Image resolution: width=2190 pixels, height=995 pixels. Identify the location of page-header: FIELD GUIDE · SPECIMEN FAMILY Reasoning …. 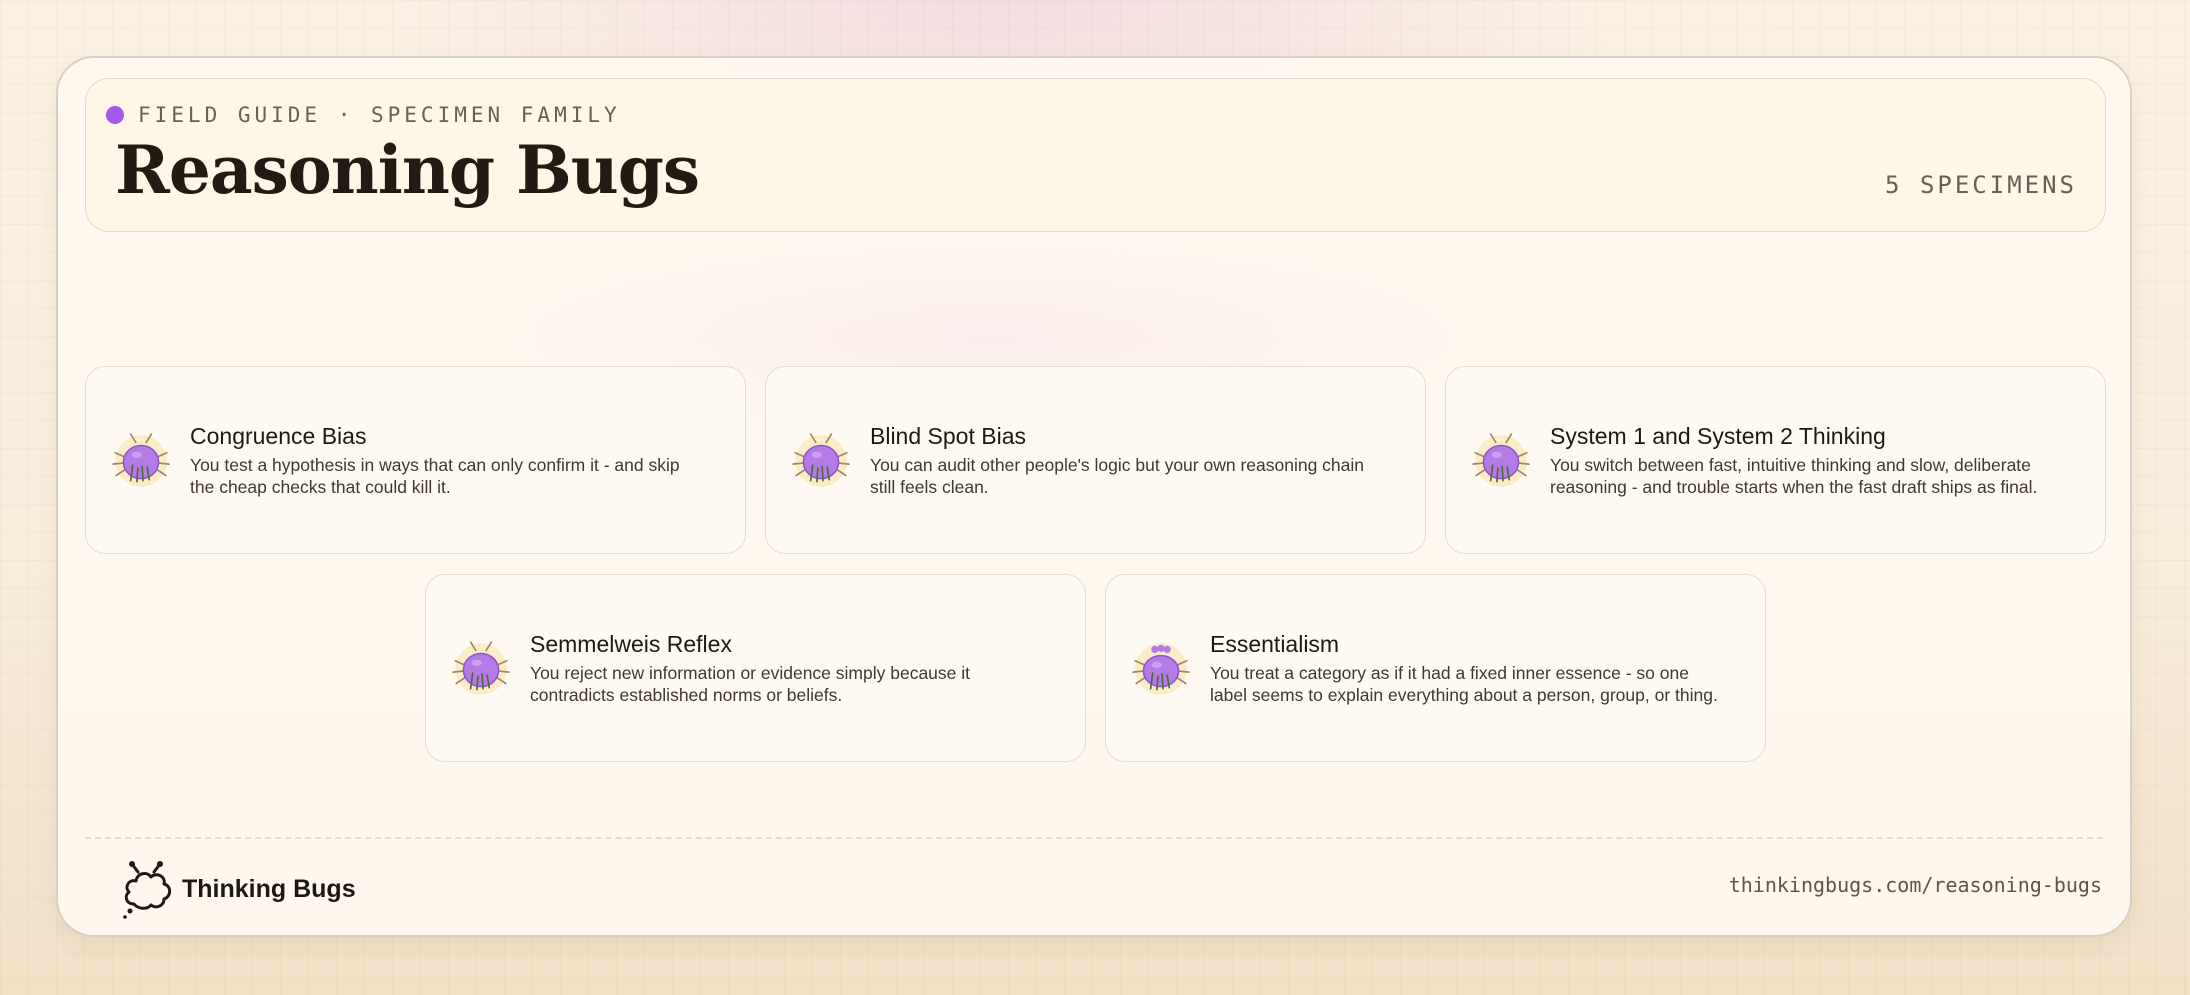
(1095, 155).